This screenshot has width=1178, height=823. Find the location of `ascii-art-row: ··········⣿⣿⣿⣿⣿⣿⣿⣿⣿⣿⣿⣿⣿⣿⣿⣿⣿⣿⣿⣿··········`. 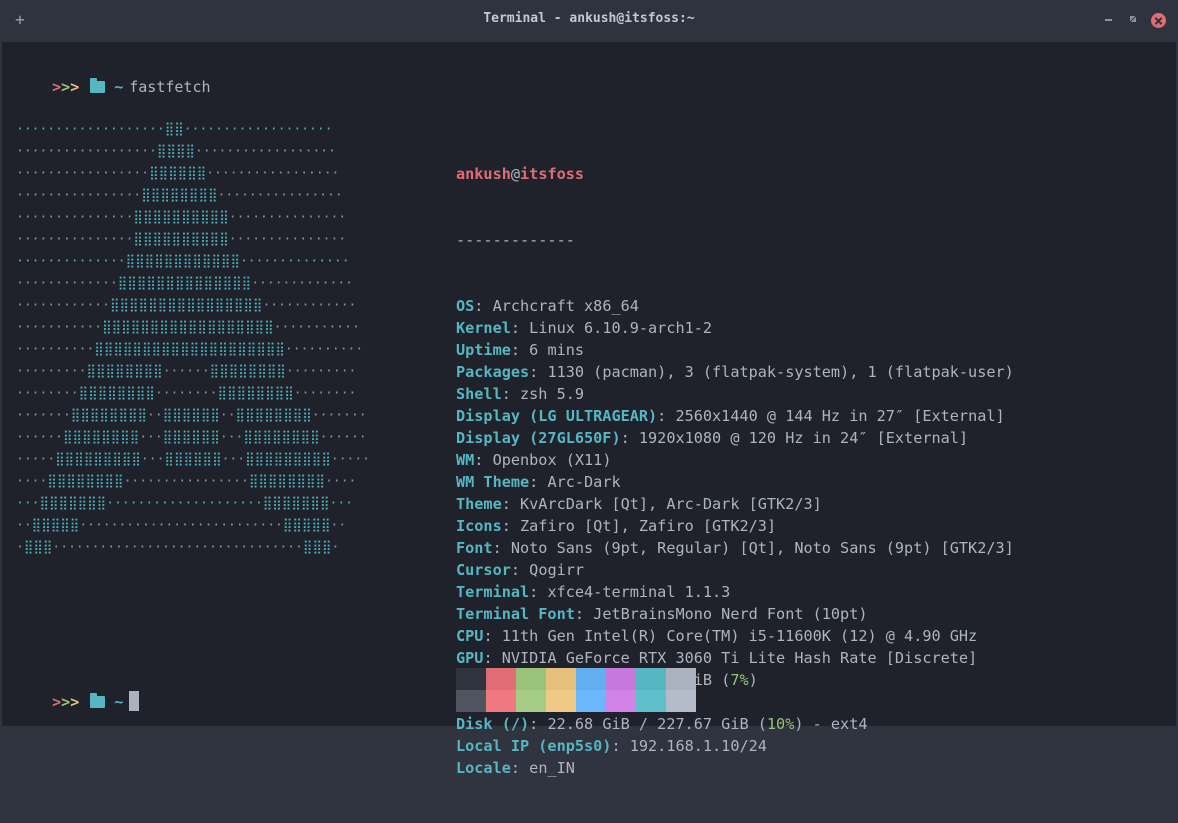

ascii-art-row: ··········⣿⣿⣿⣿⣿⣿⣿⣿⣿⣿⣿⣿⣿⣿⣿⣿⣿⣿⣿⣿·········· is located at coordinates (190, 349).